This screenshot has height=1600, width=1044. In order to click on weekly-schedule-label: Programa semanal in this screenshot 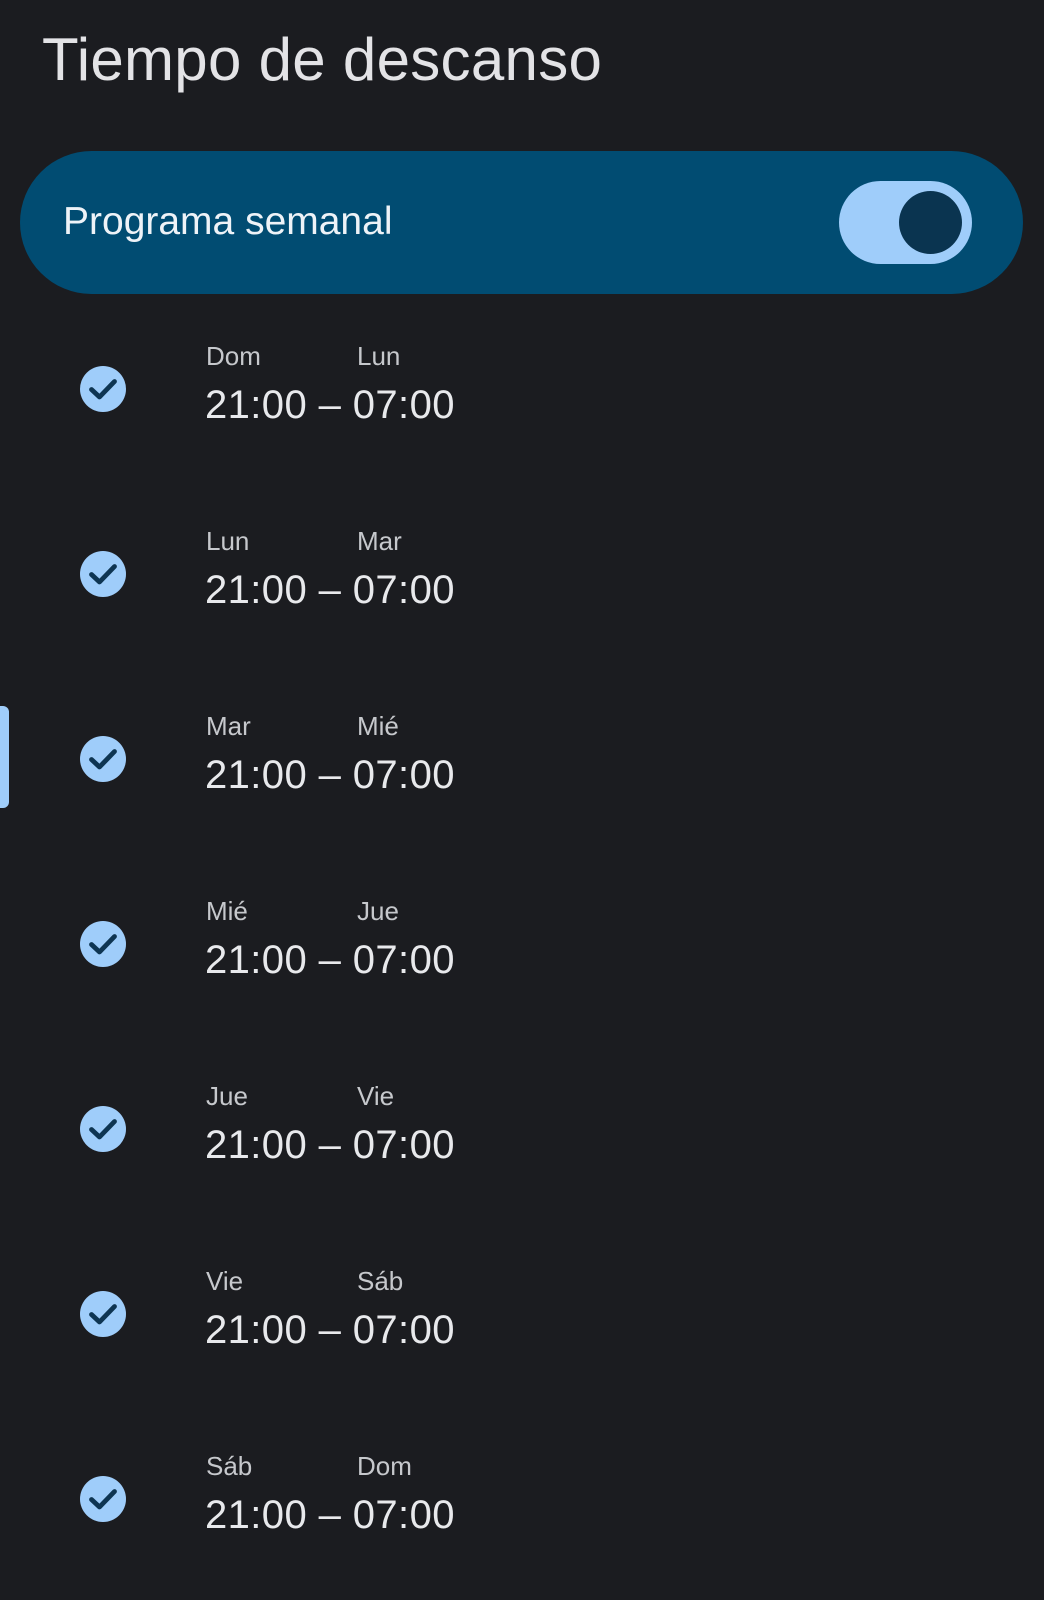, I will do `click(228, 221)`.